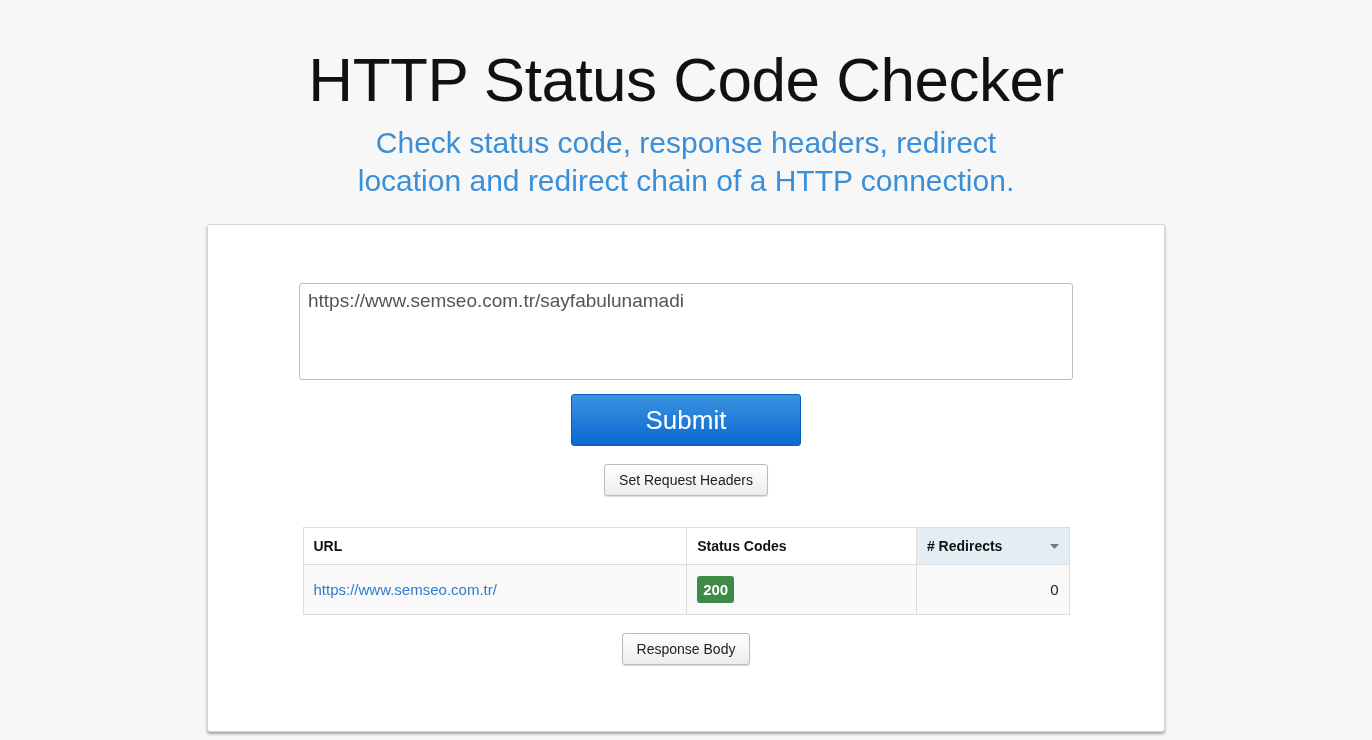 The image size is (1372, 740). I want to click on subtitle-line: location and redirect chain of a HTTP connection., so click(686, 181).